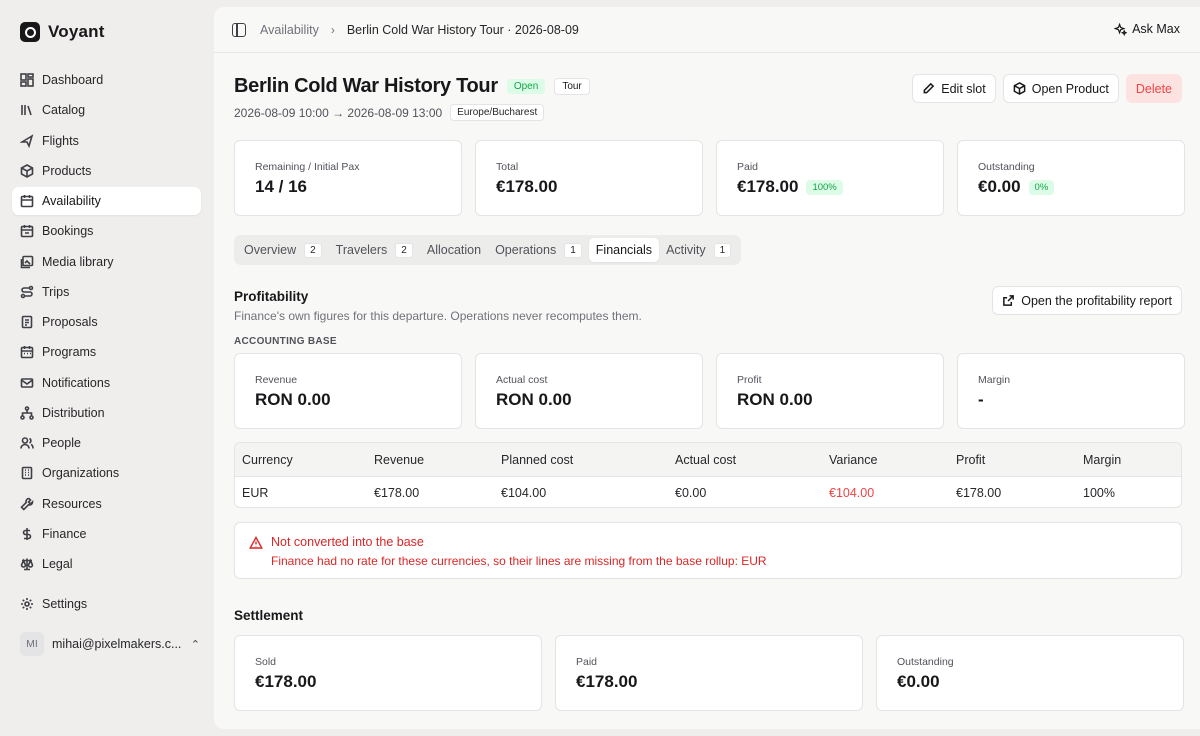 The height and width of the screenshot is (736, 1200). I want to click on card-label: Total, so click(507, 167).